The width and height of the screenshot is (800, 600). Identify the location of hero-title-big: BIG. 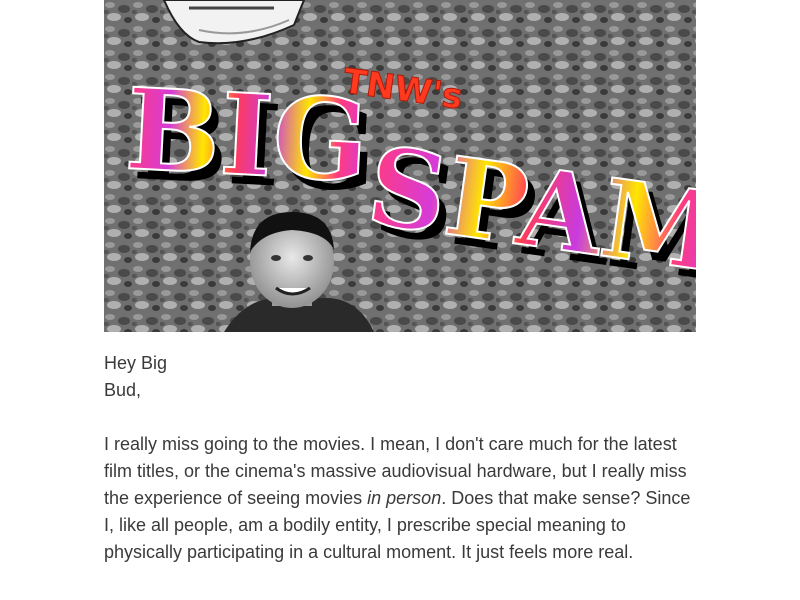
(247, 136).